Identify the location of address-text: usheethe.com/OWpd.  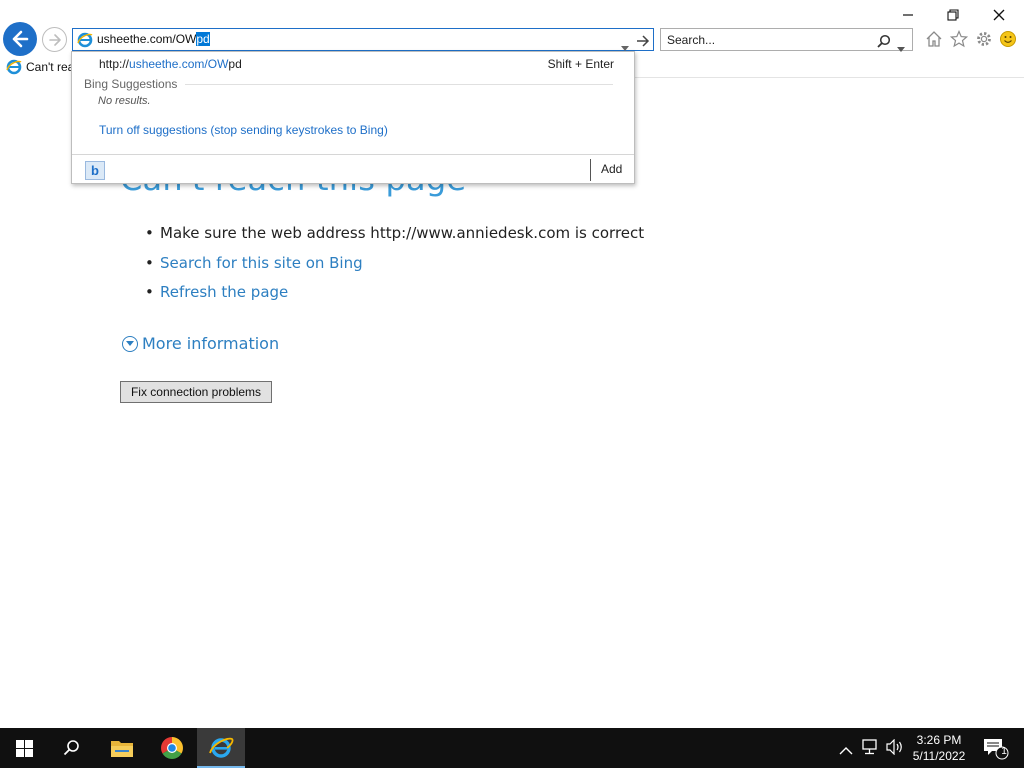
(153, 39).